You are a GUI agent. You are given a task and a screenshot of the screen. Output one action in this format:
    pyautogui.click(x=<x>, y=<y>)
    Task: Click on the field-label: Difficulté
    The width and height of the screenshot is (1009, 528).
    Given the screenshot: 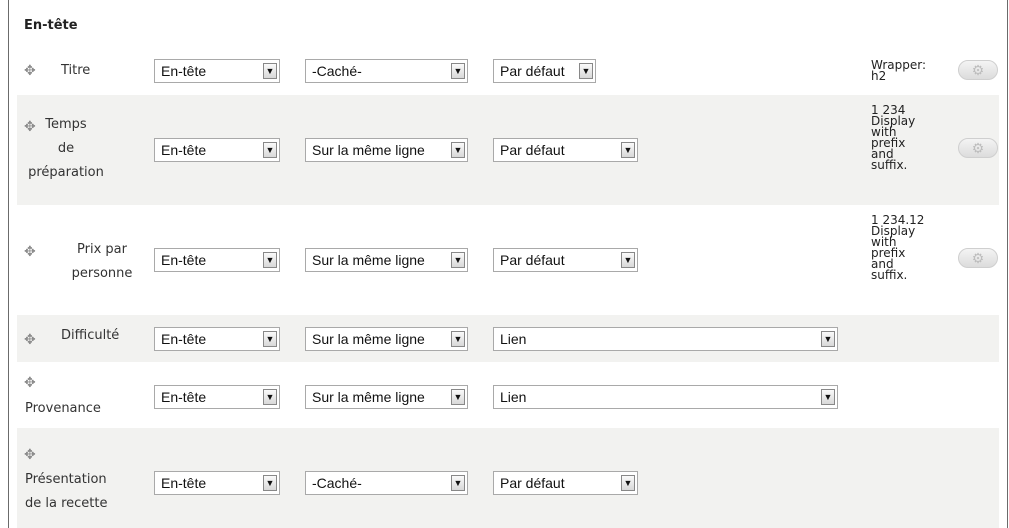 What is the action you would take?
    pyautogui.click(x=90, y=335)
    